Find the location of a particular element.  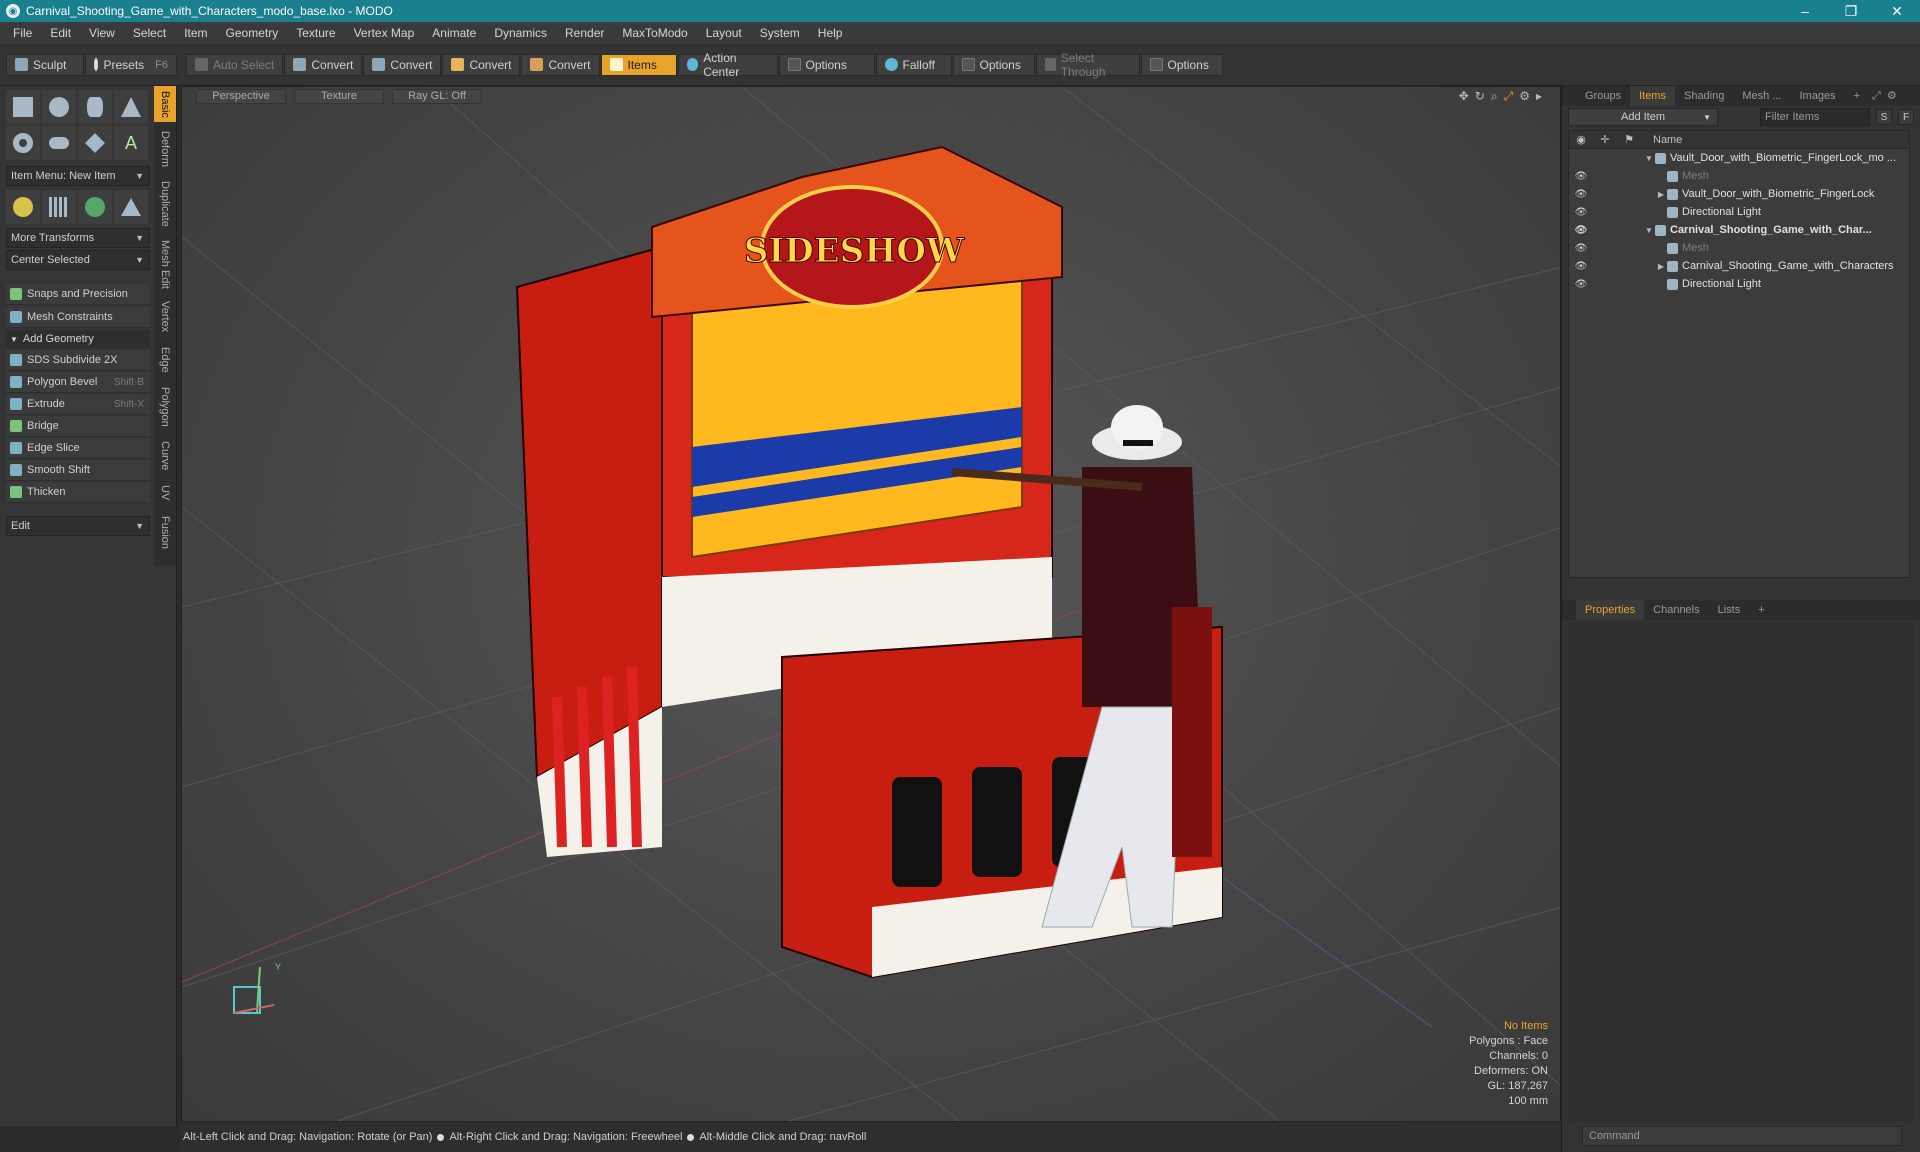

smooth-shift-button: Smooth Shift is located at coordinates (78, 470).